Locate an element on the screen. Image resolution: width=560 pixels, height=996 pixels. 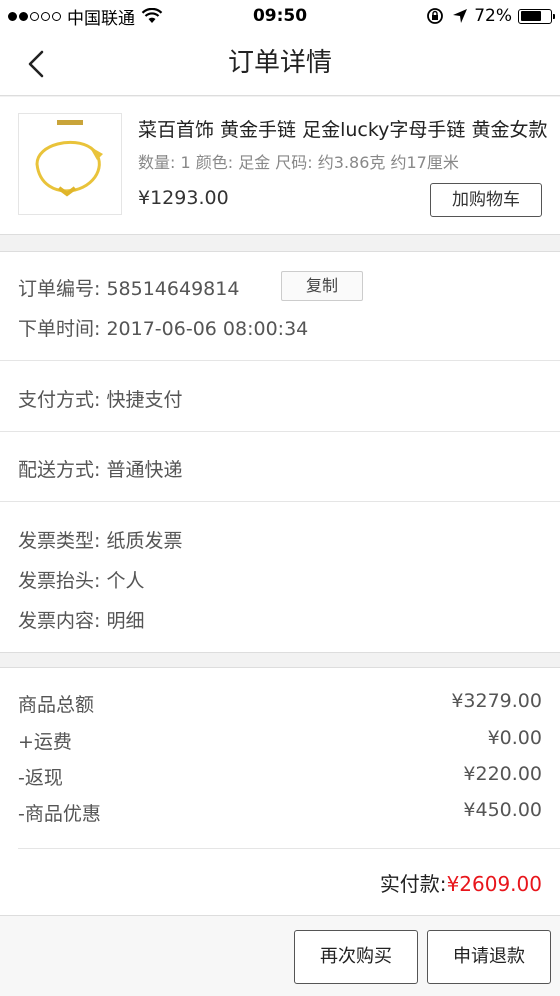
status-left: 中国联通 is located at coordinates (85, 16).